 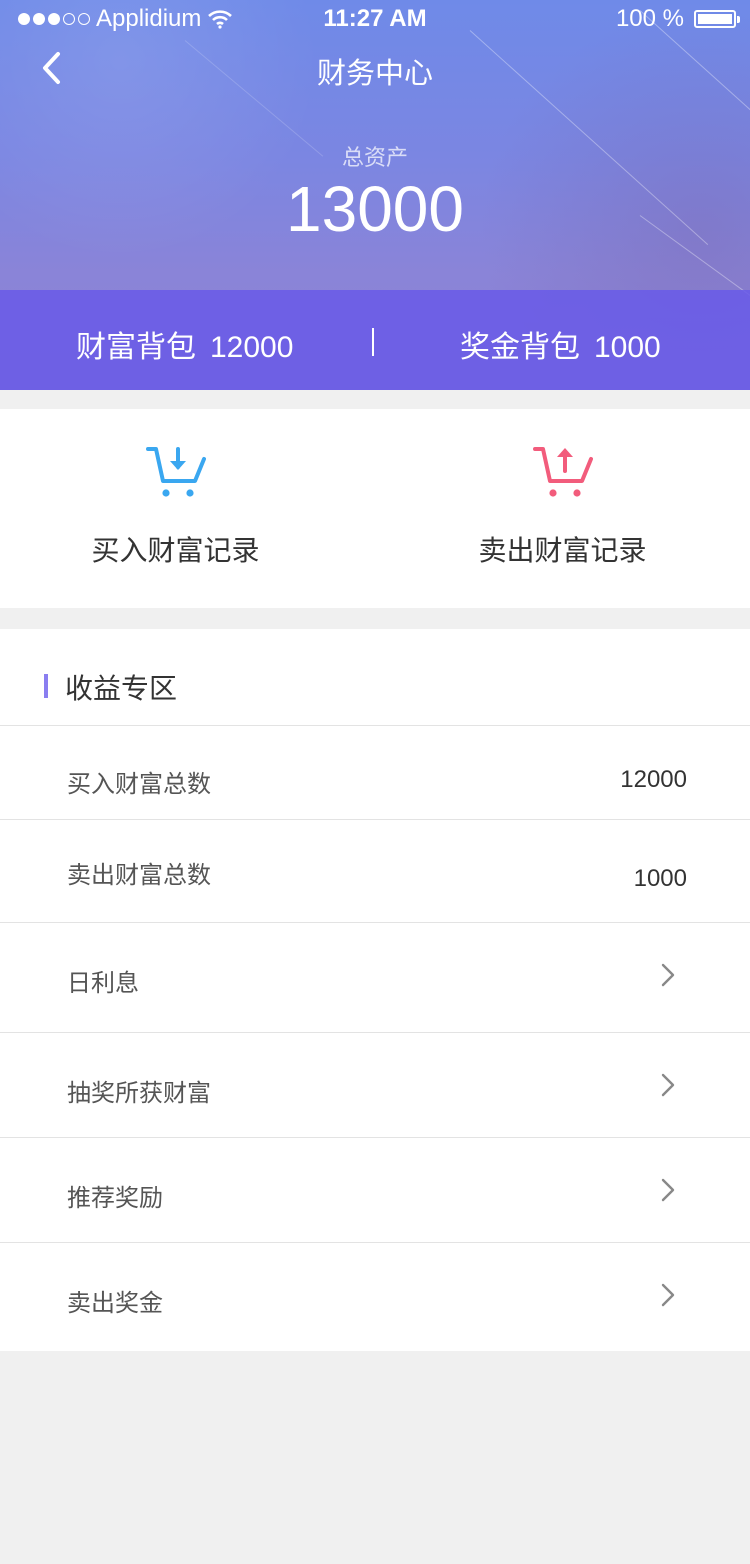 What do you see at coordinates (375, 1190) in the screenshot?
I see `income-row-referral-reward: 推荐奖励` at bounding box center [375, 1190].